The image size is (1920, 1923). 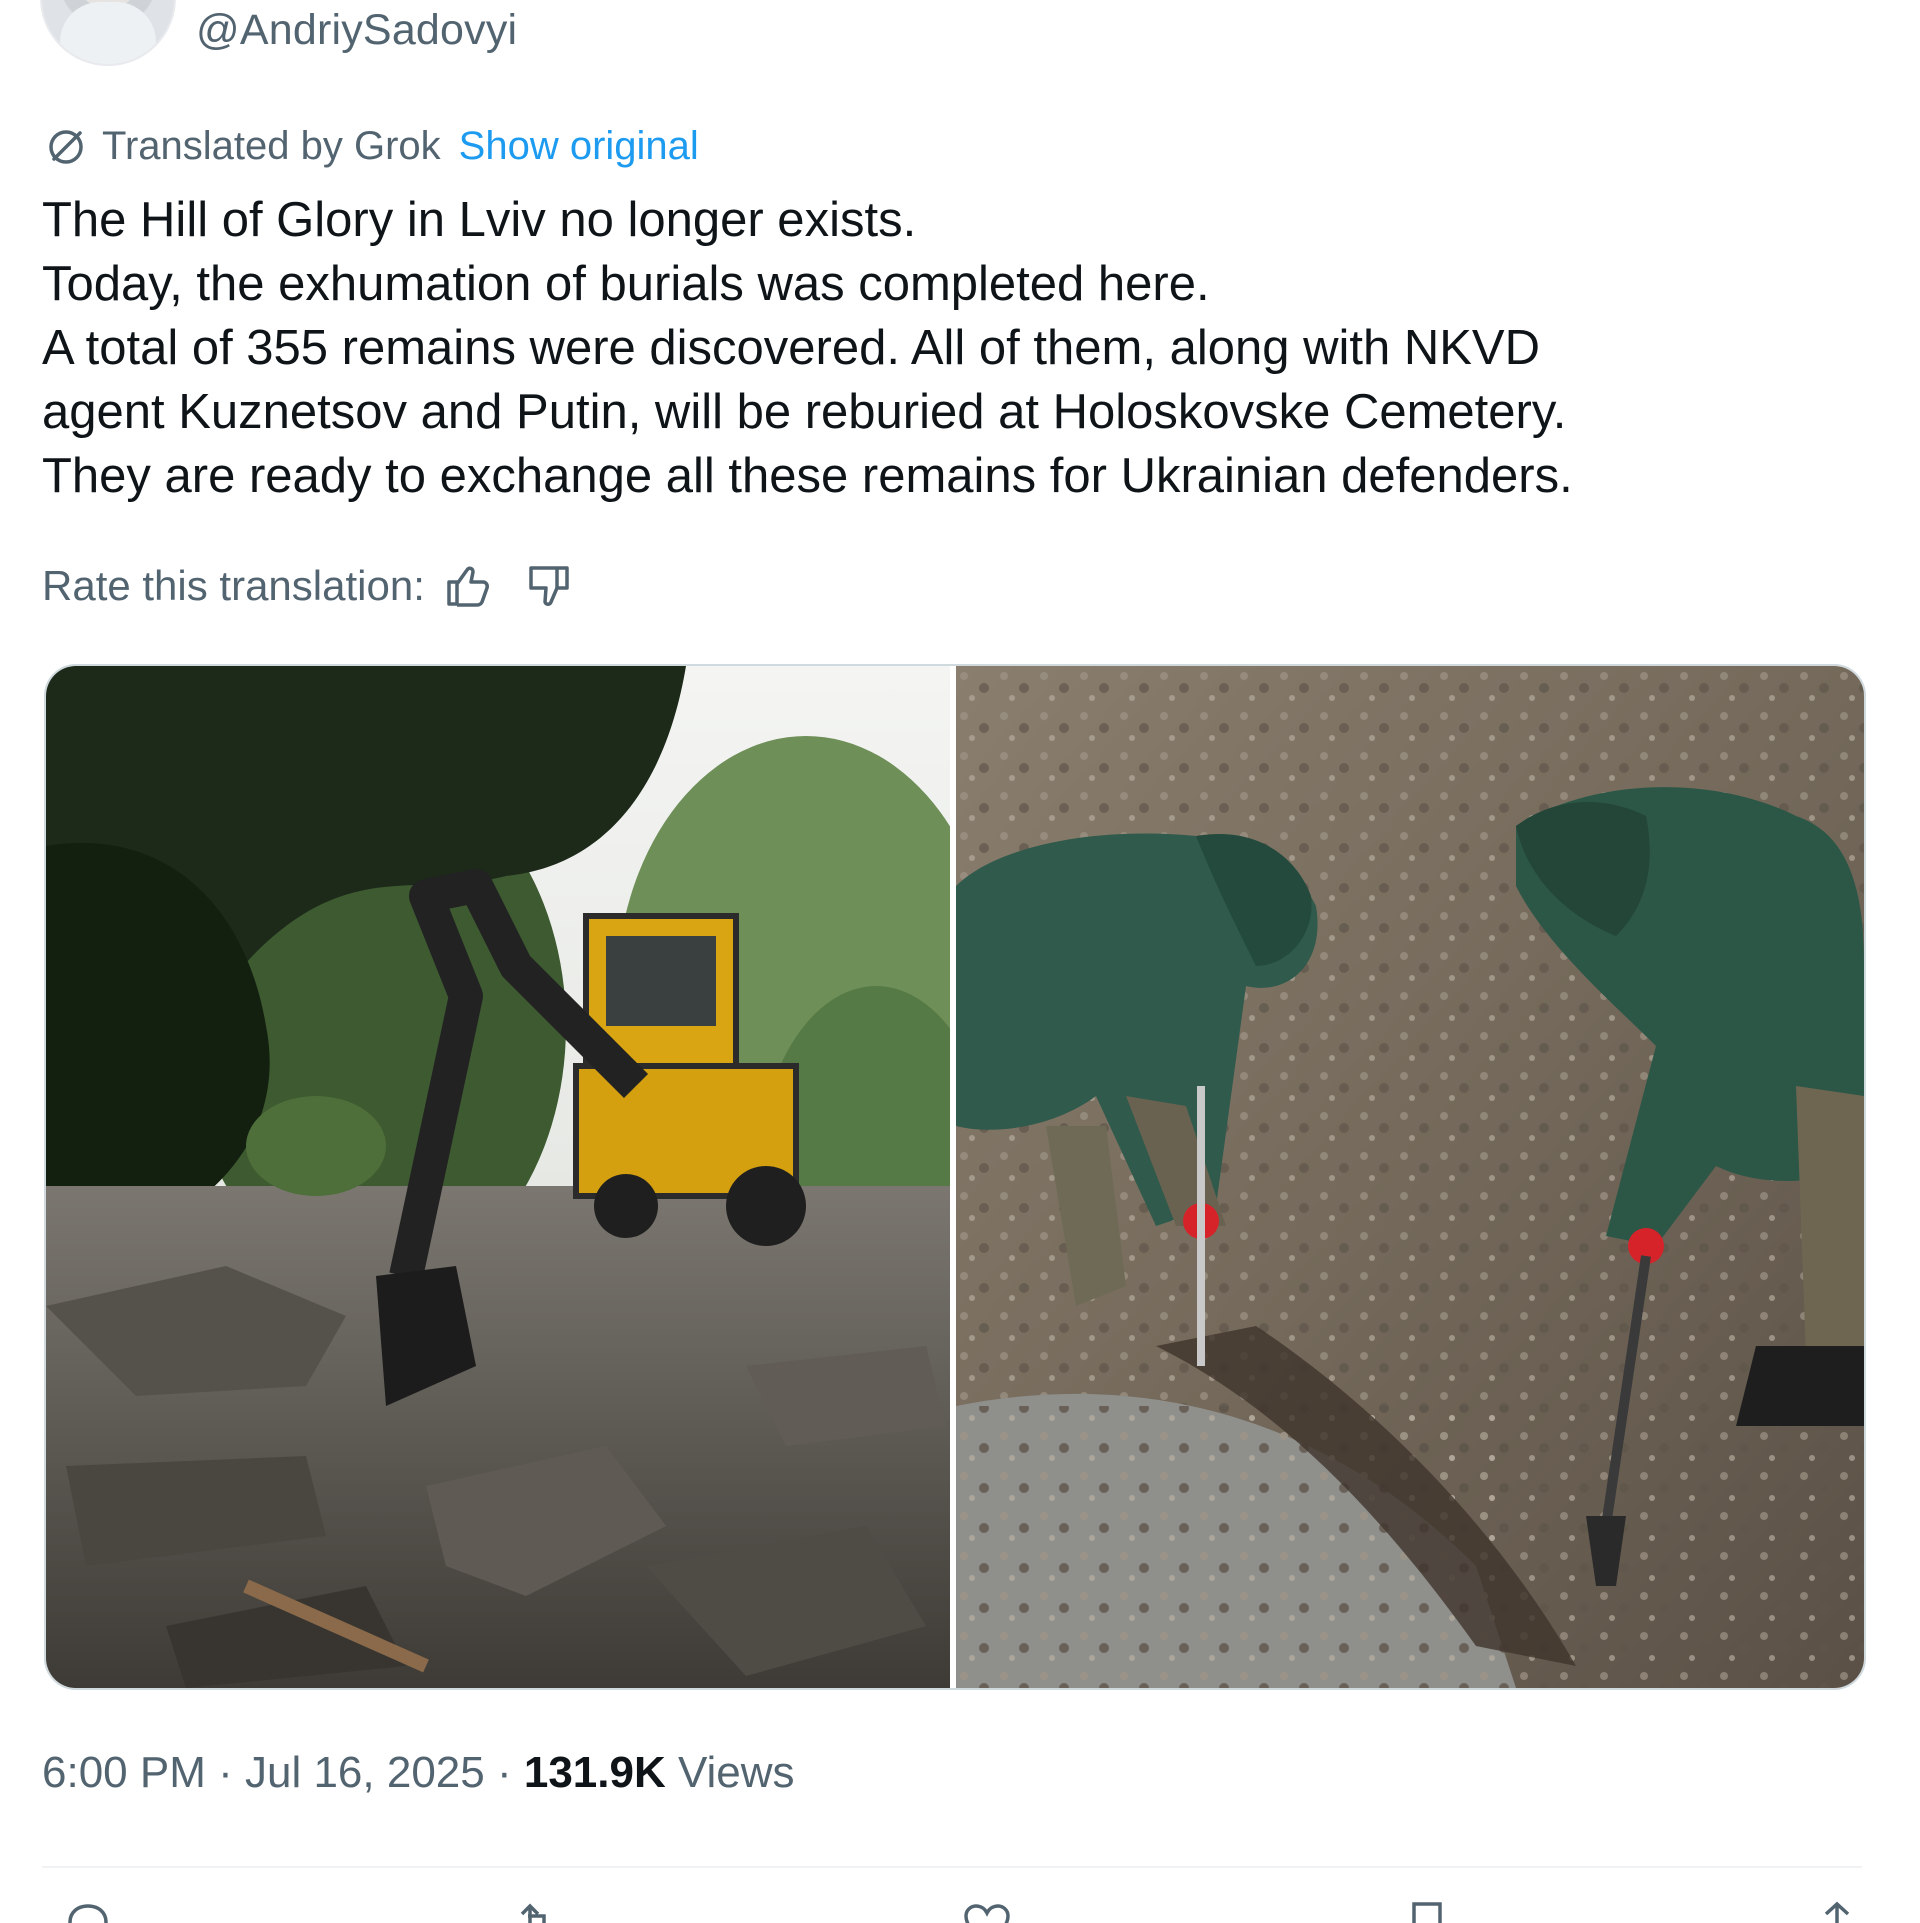 I want to click on show-original-link: Show original, so click(x=579, y=146).